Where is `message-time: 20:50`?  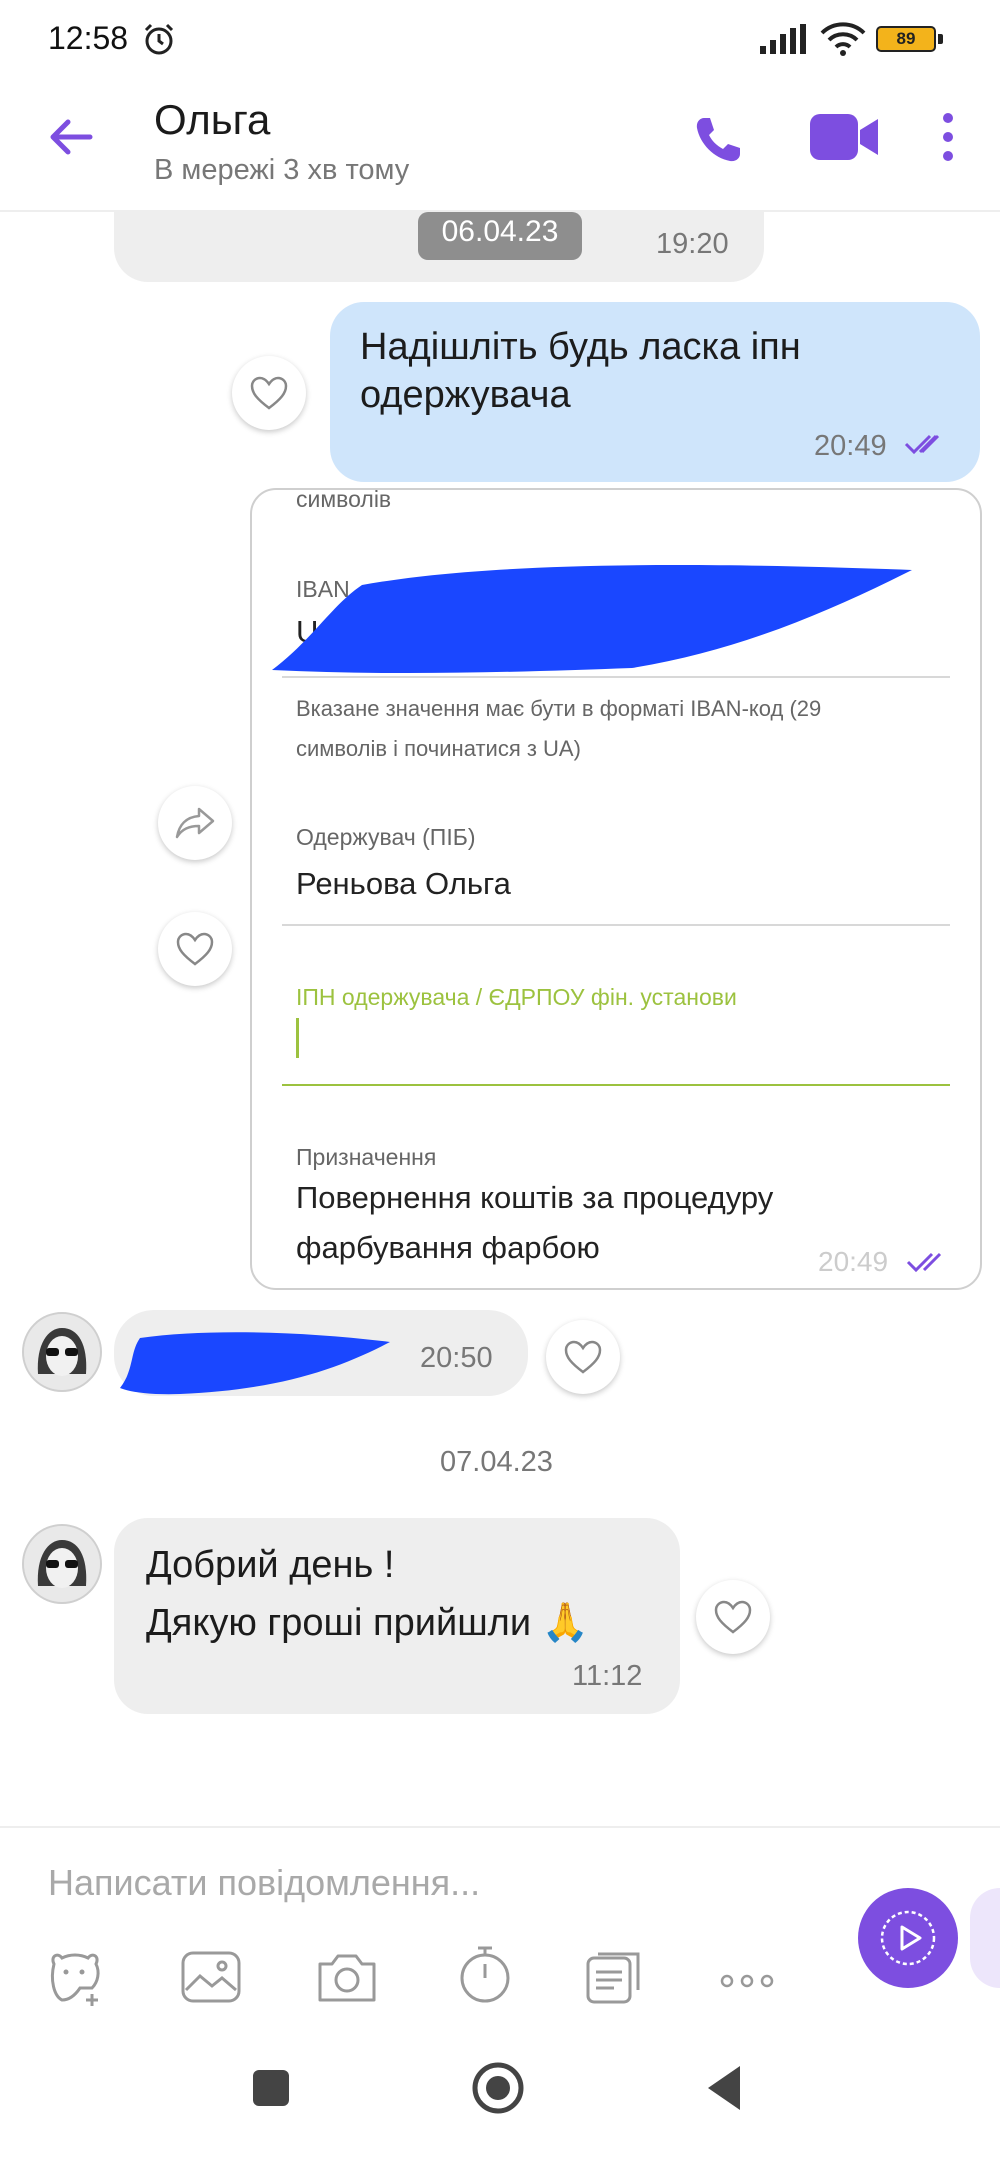 message-time: 20:50 is located at coordinates (456, 1358).